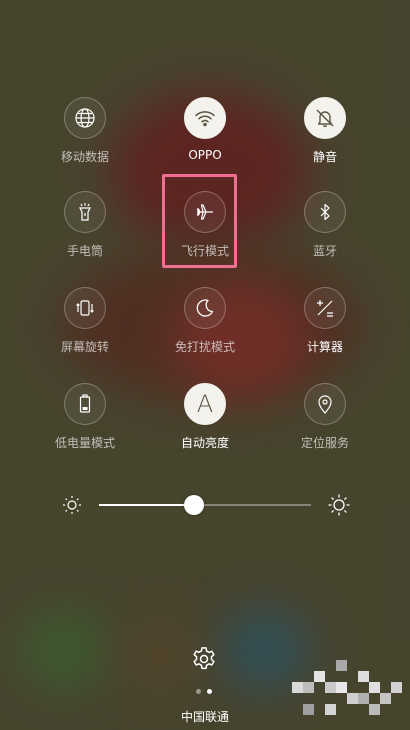  I want to click on wifi-icon, so click(205, 118).